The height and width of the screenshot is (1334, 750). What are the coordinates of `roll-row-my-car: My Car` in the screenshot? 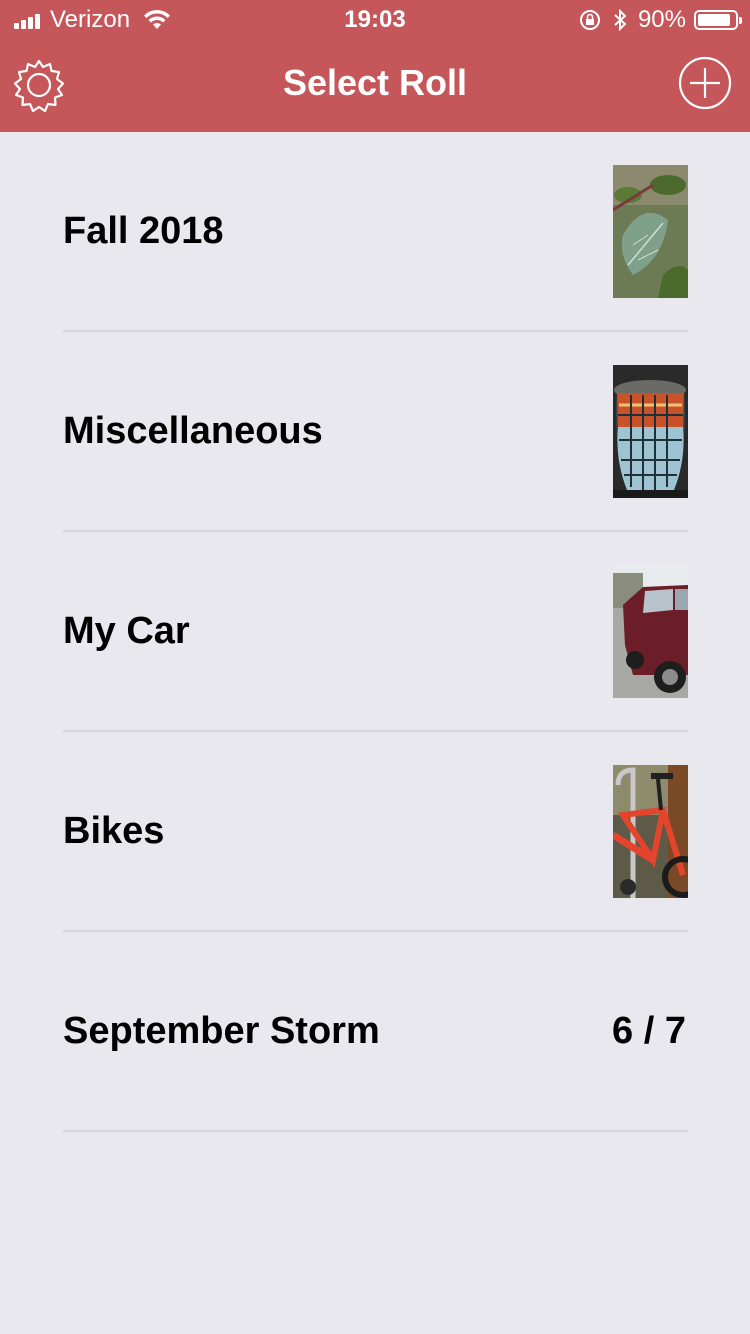 It's located at (375, 632).